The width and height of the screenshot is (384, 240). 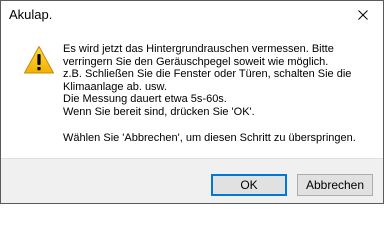 I want to click on message-line: Die Messung dauert etwa 5s-60s., so click(x=145, y=99).